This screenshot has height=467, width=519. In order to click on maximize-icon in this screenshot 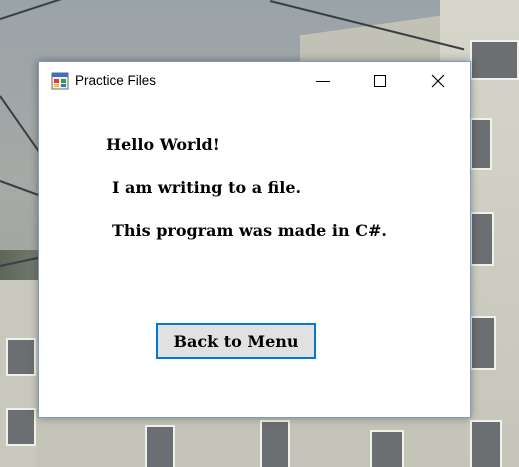, I will do `click(380, 81)`.